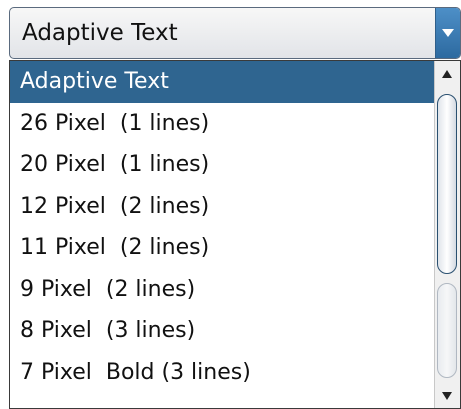 This screenshot has width=461, height=409. I want to click on dropdown-option: 11 Pixel (2 lines), so click(222, 248).